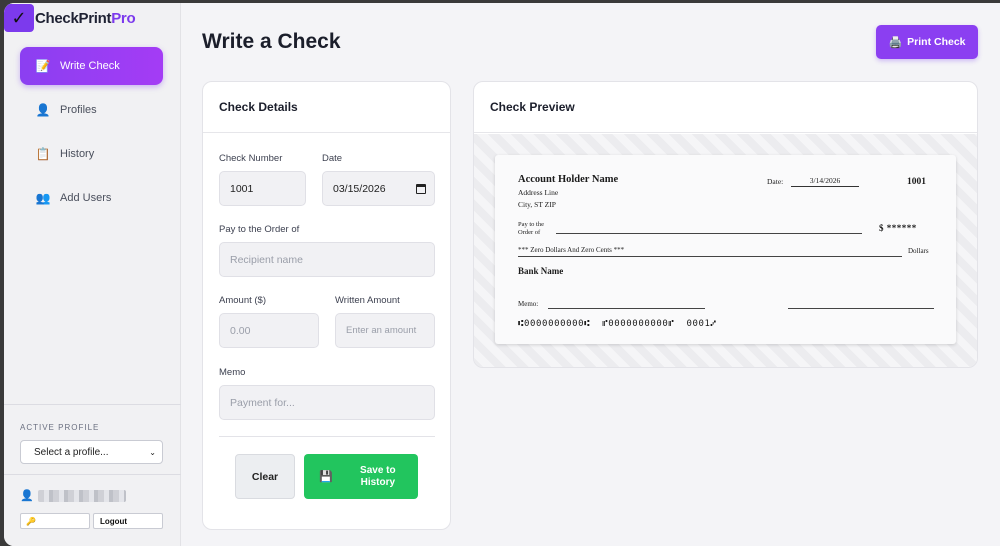 The image size is (1000, 546). I want to click on pencil-note-icon: 📝, so click(43, 66).